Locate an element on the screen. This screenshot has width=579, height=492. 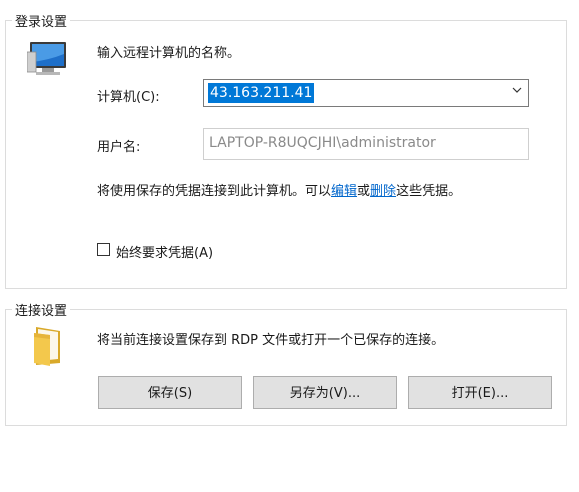
computer-combobox: 43.163.211.41 is located at coordinates (366, 93).